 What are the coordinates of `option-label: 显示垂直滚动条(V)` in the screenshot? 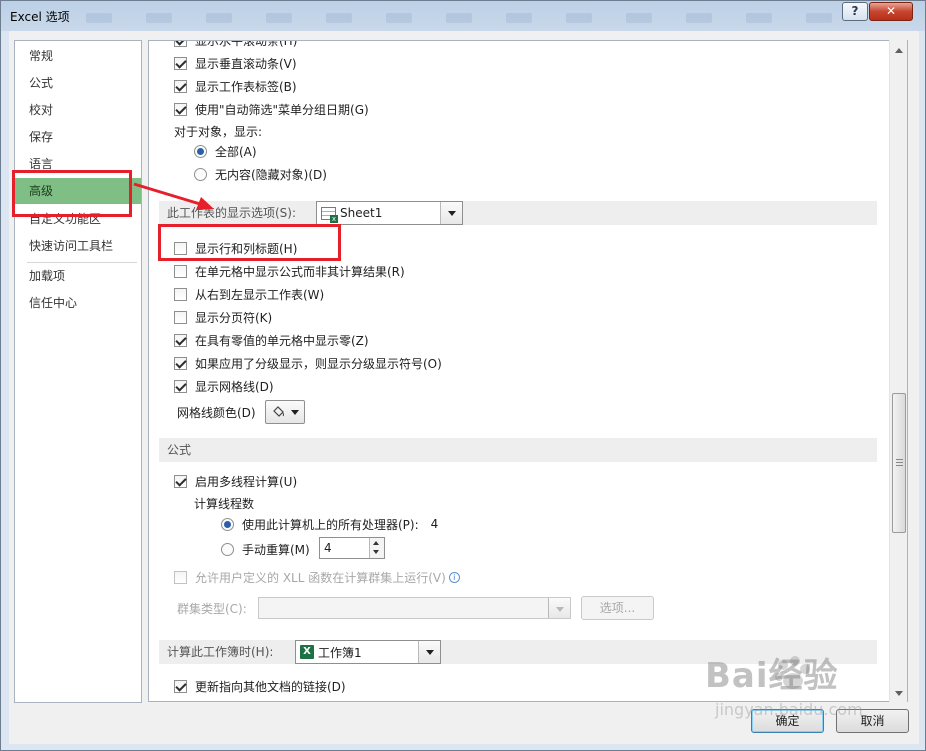 It's located at (246, 63).